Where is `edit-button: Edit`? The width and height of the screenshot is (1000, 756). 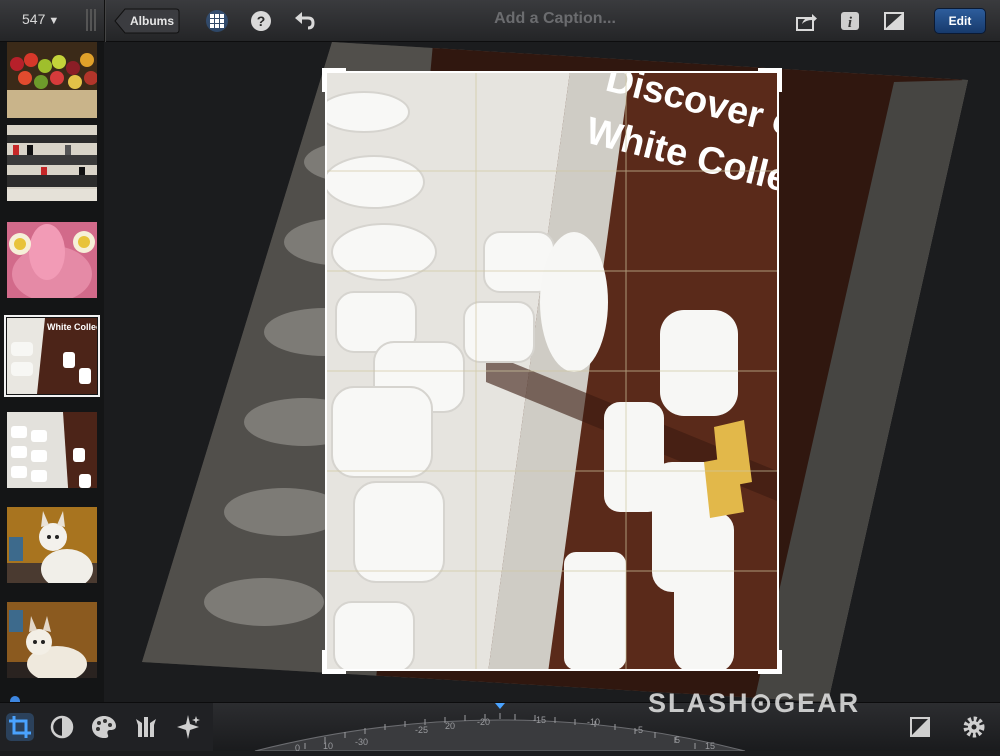 edit-button: Edit is located at coordinates (960, 21).